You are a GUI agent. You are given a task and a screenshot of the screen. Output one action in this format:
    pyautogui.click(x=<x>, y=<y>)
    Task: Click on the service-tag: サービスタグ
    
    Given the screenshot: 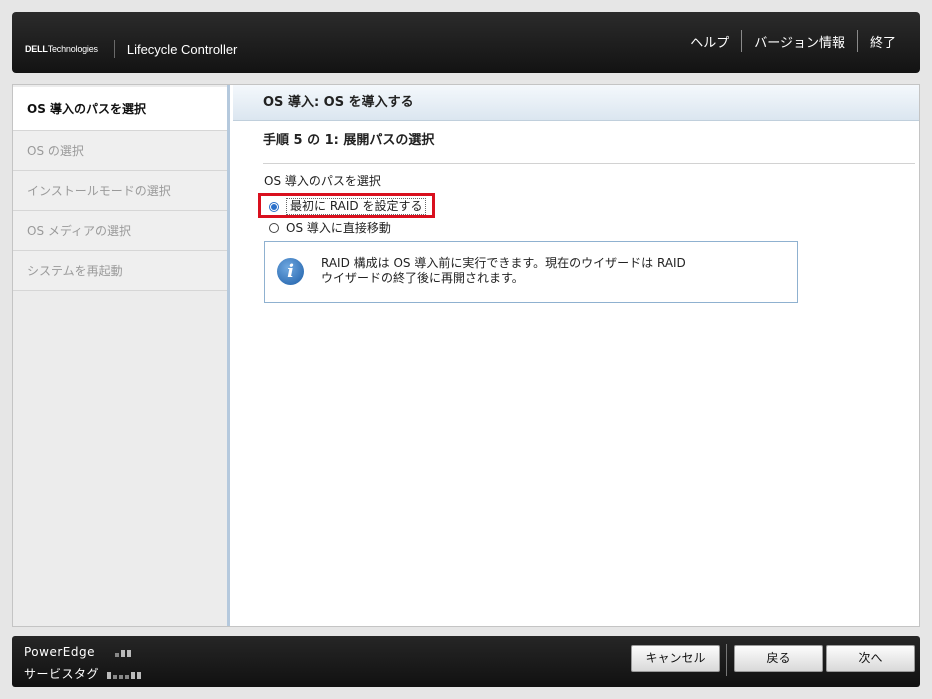 What is the action you would take?
    pyautogui.click(x=83, y=673)
    